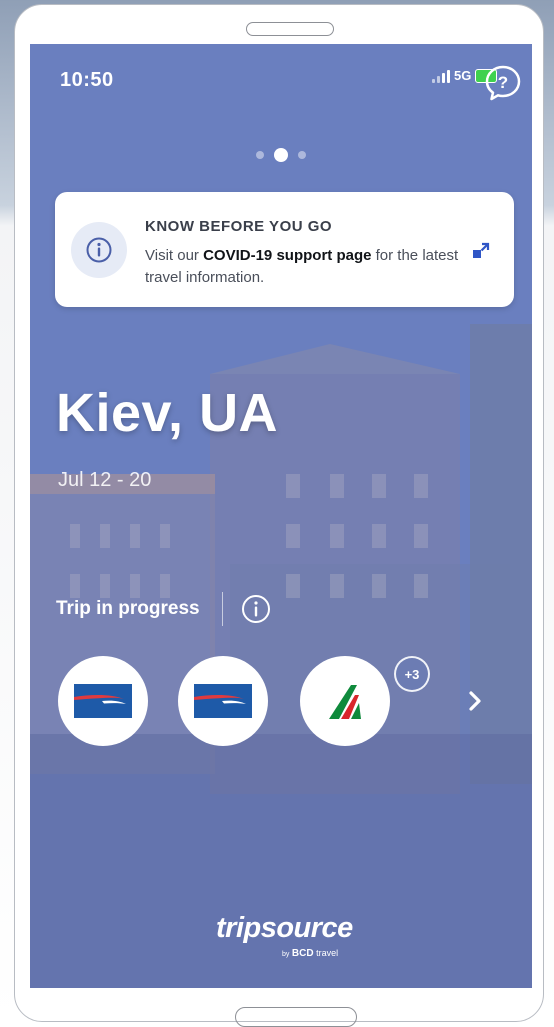  Describe the element at coordinates (128, 608) in the screenshot. I see `trip-status: Trip in progress` at that location.